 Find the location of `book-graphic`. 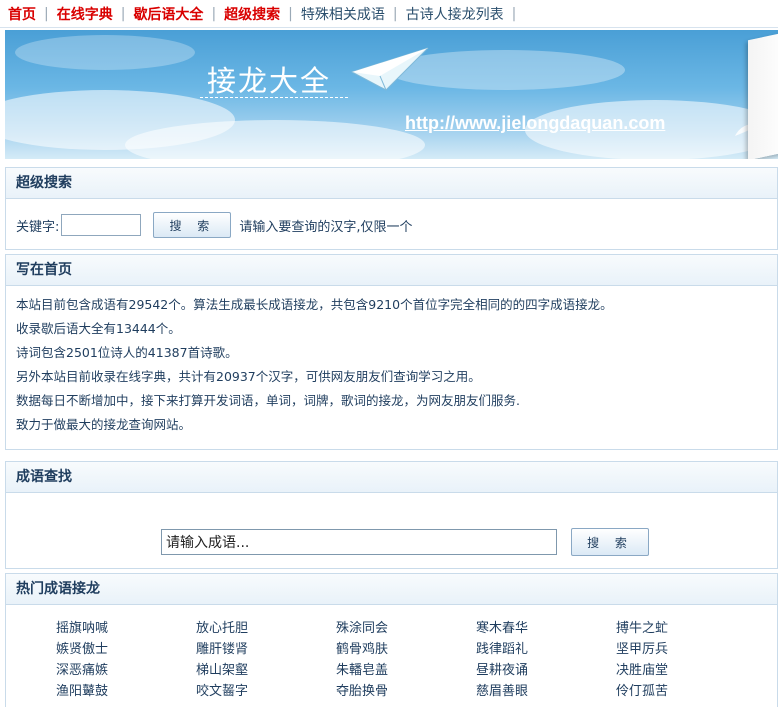

book-graphic is located at coordinates (763, 95).